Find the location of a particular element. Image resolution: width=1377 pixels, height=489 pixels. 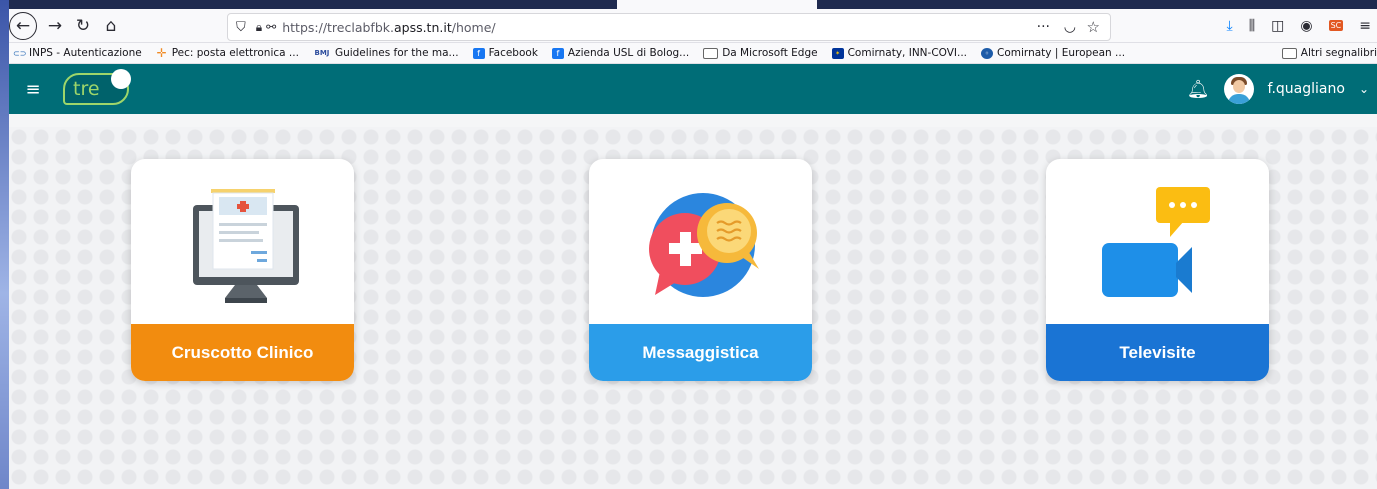

url-text: https://treclabfbk.apss.tn.it/home/ is located at coordinates (388, 27).